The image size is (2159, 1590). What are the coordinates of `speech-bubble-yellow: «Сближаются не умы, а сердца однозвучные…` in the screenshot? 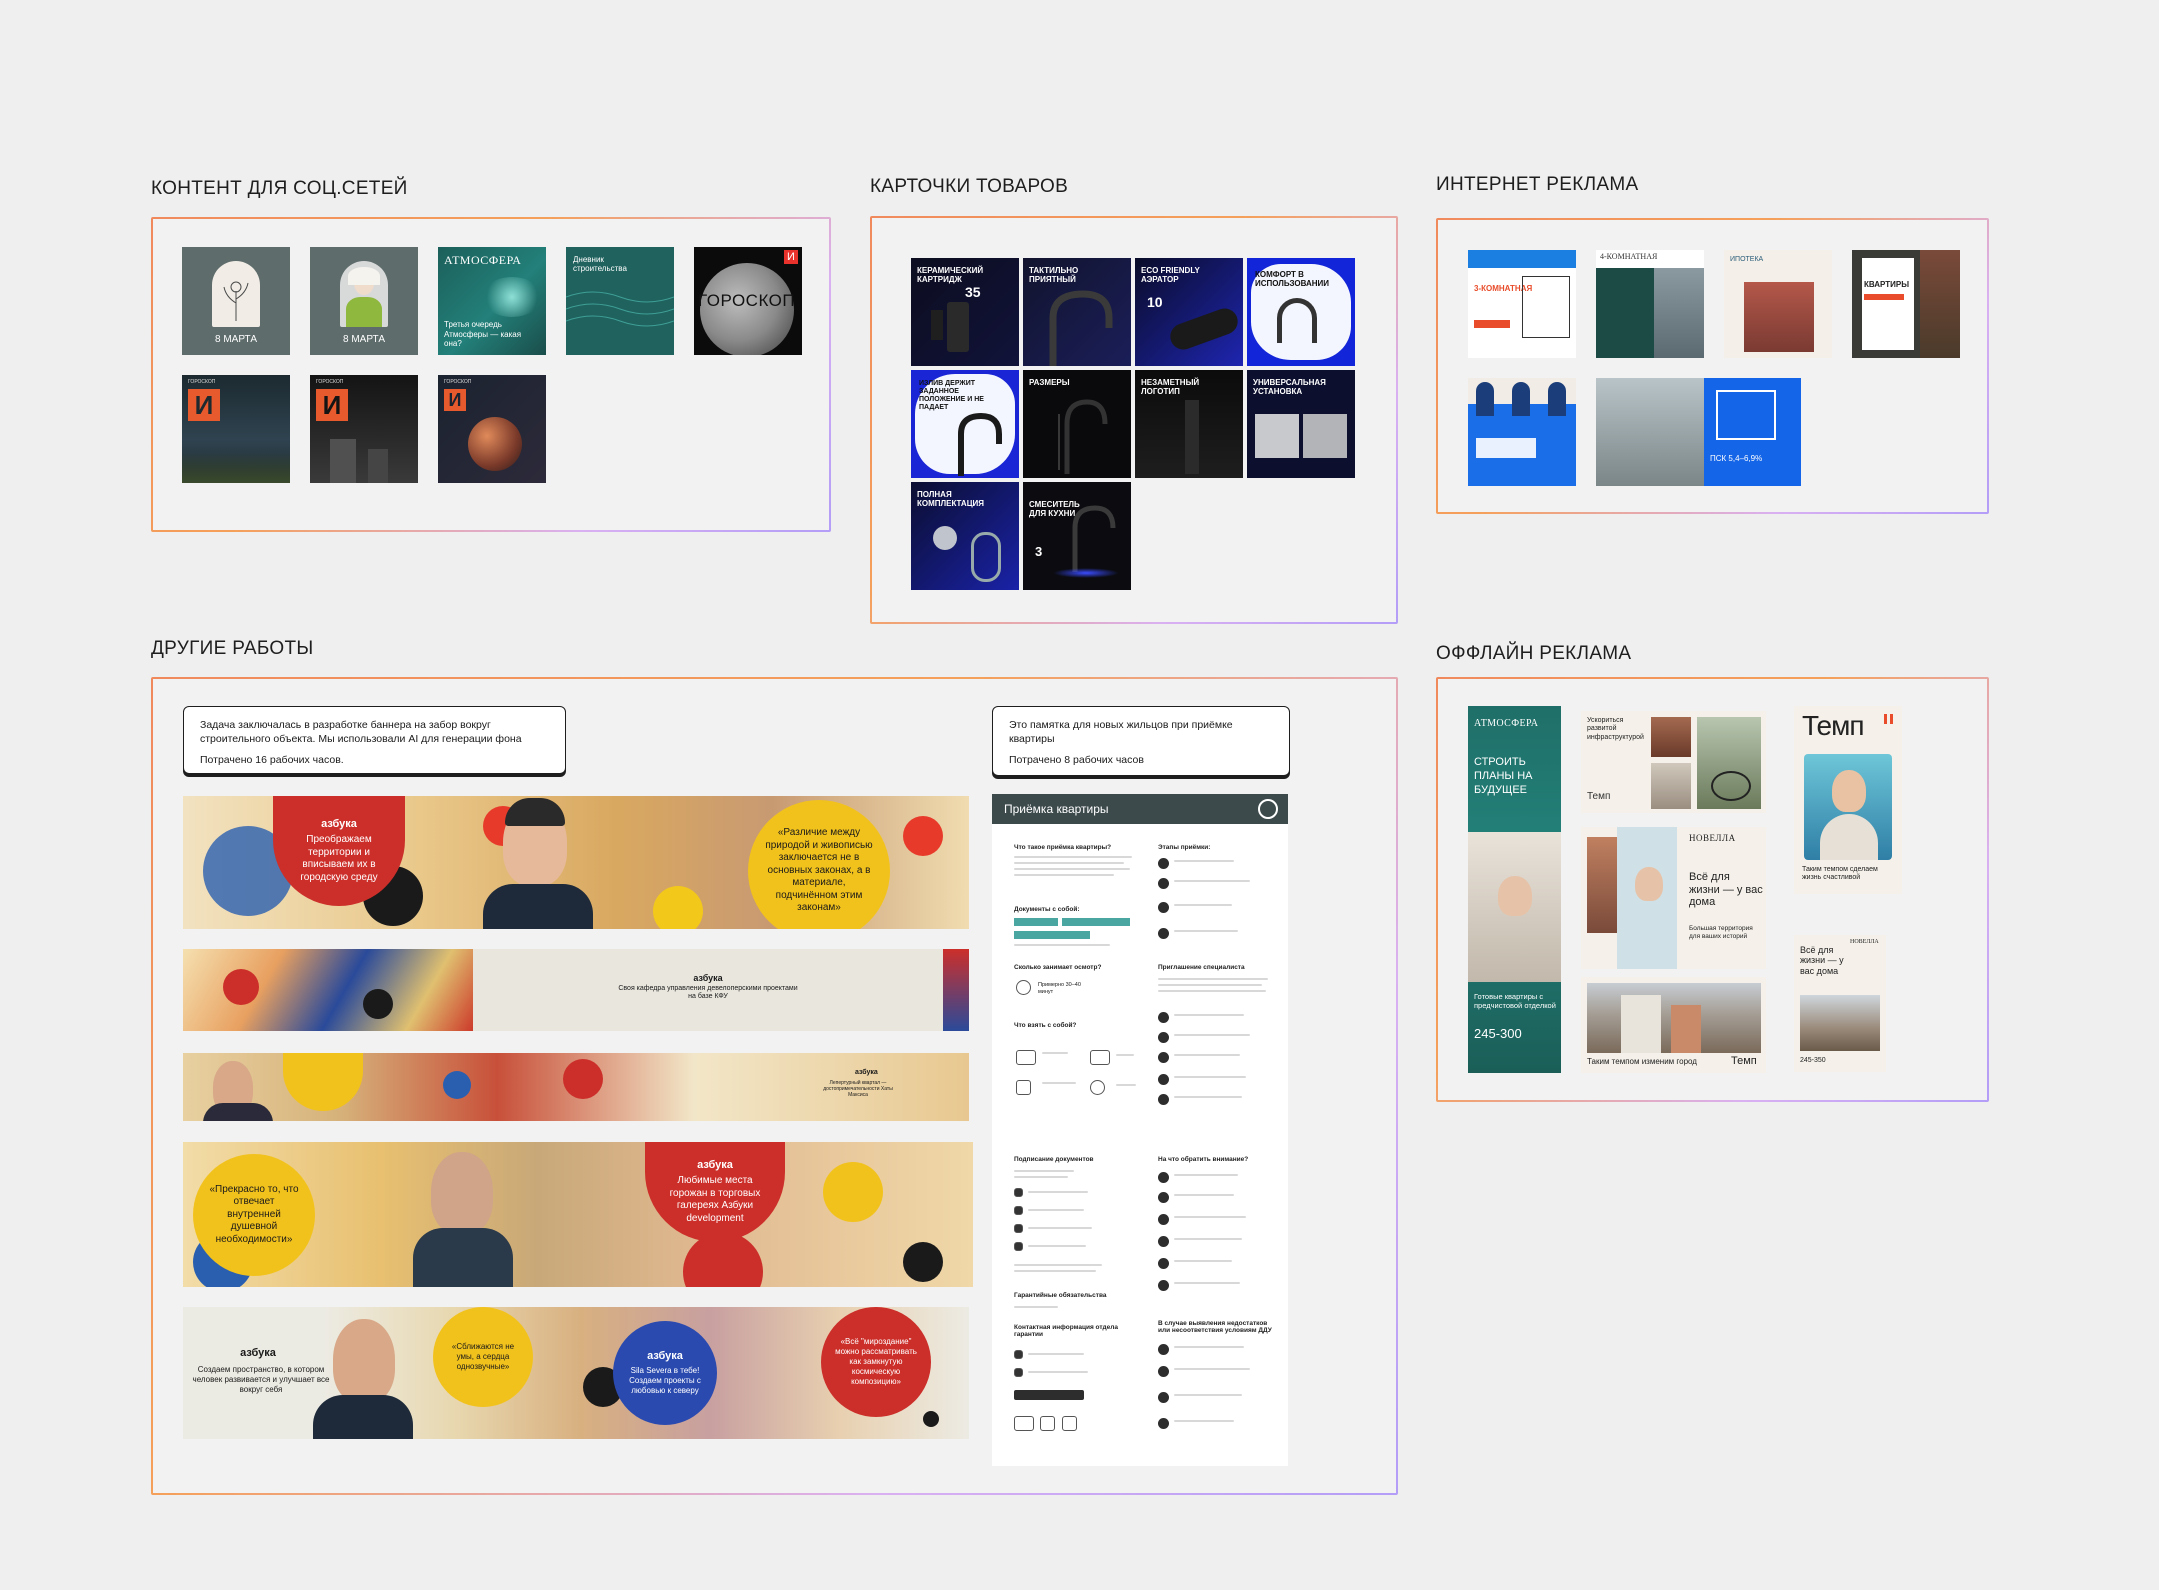 It's located at (483, 1357).